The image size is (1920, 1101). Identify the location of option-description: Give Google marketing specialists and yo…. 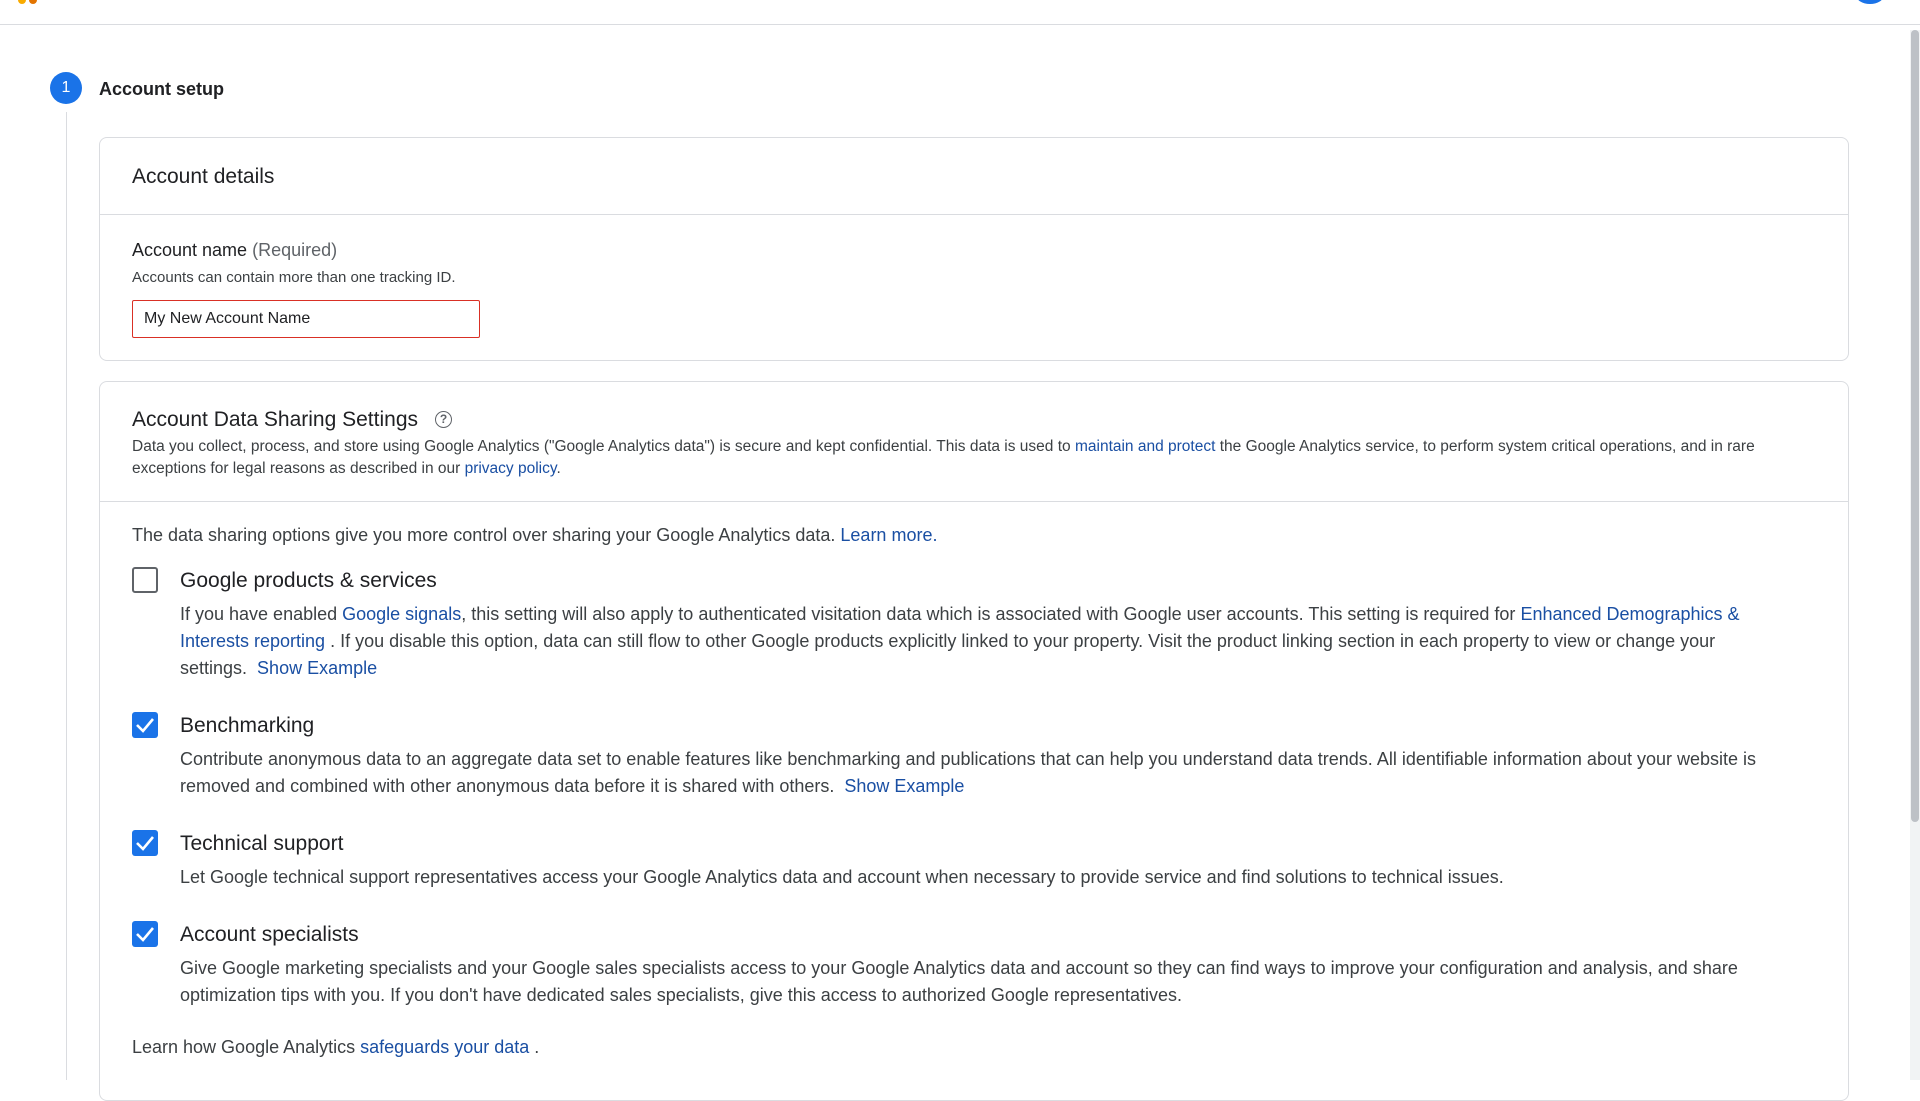
(959, 981).